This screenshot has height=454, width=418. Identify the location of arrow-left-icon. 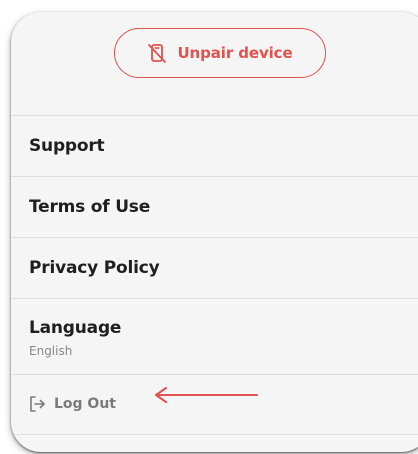
(206, 395).